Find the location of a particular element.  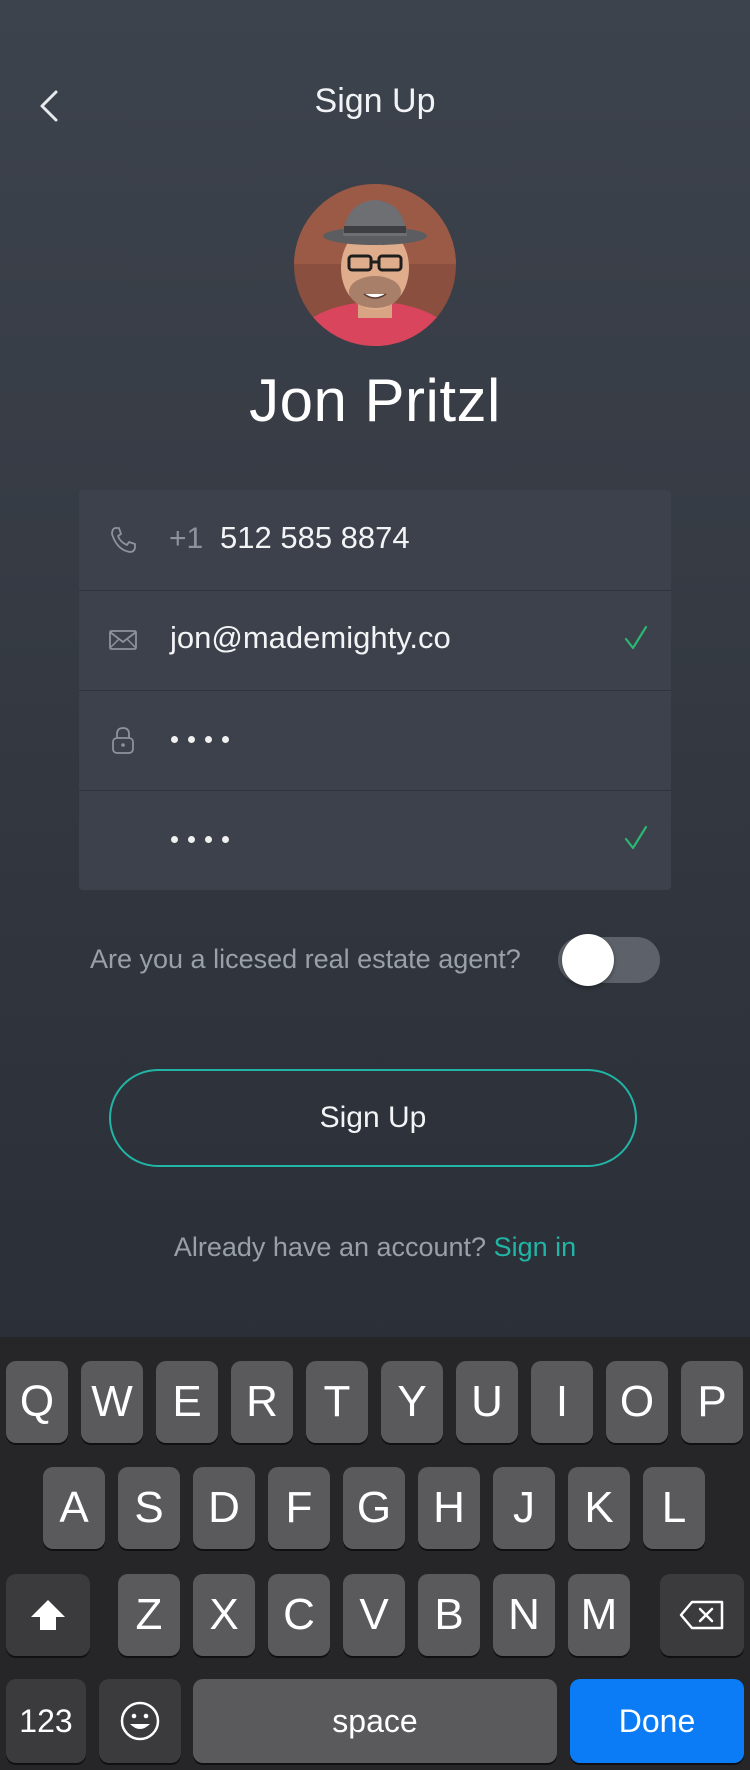

key-z: Z is located at coordinates (149, 1615).